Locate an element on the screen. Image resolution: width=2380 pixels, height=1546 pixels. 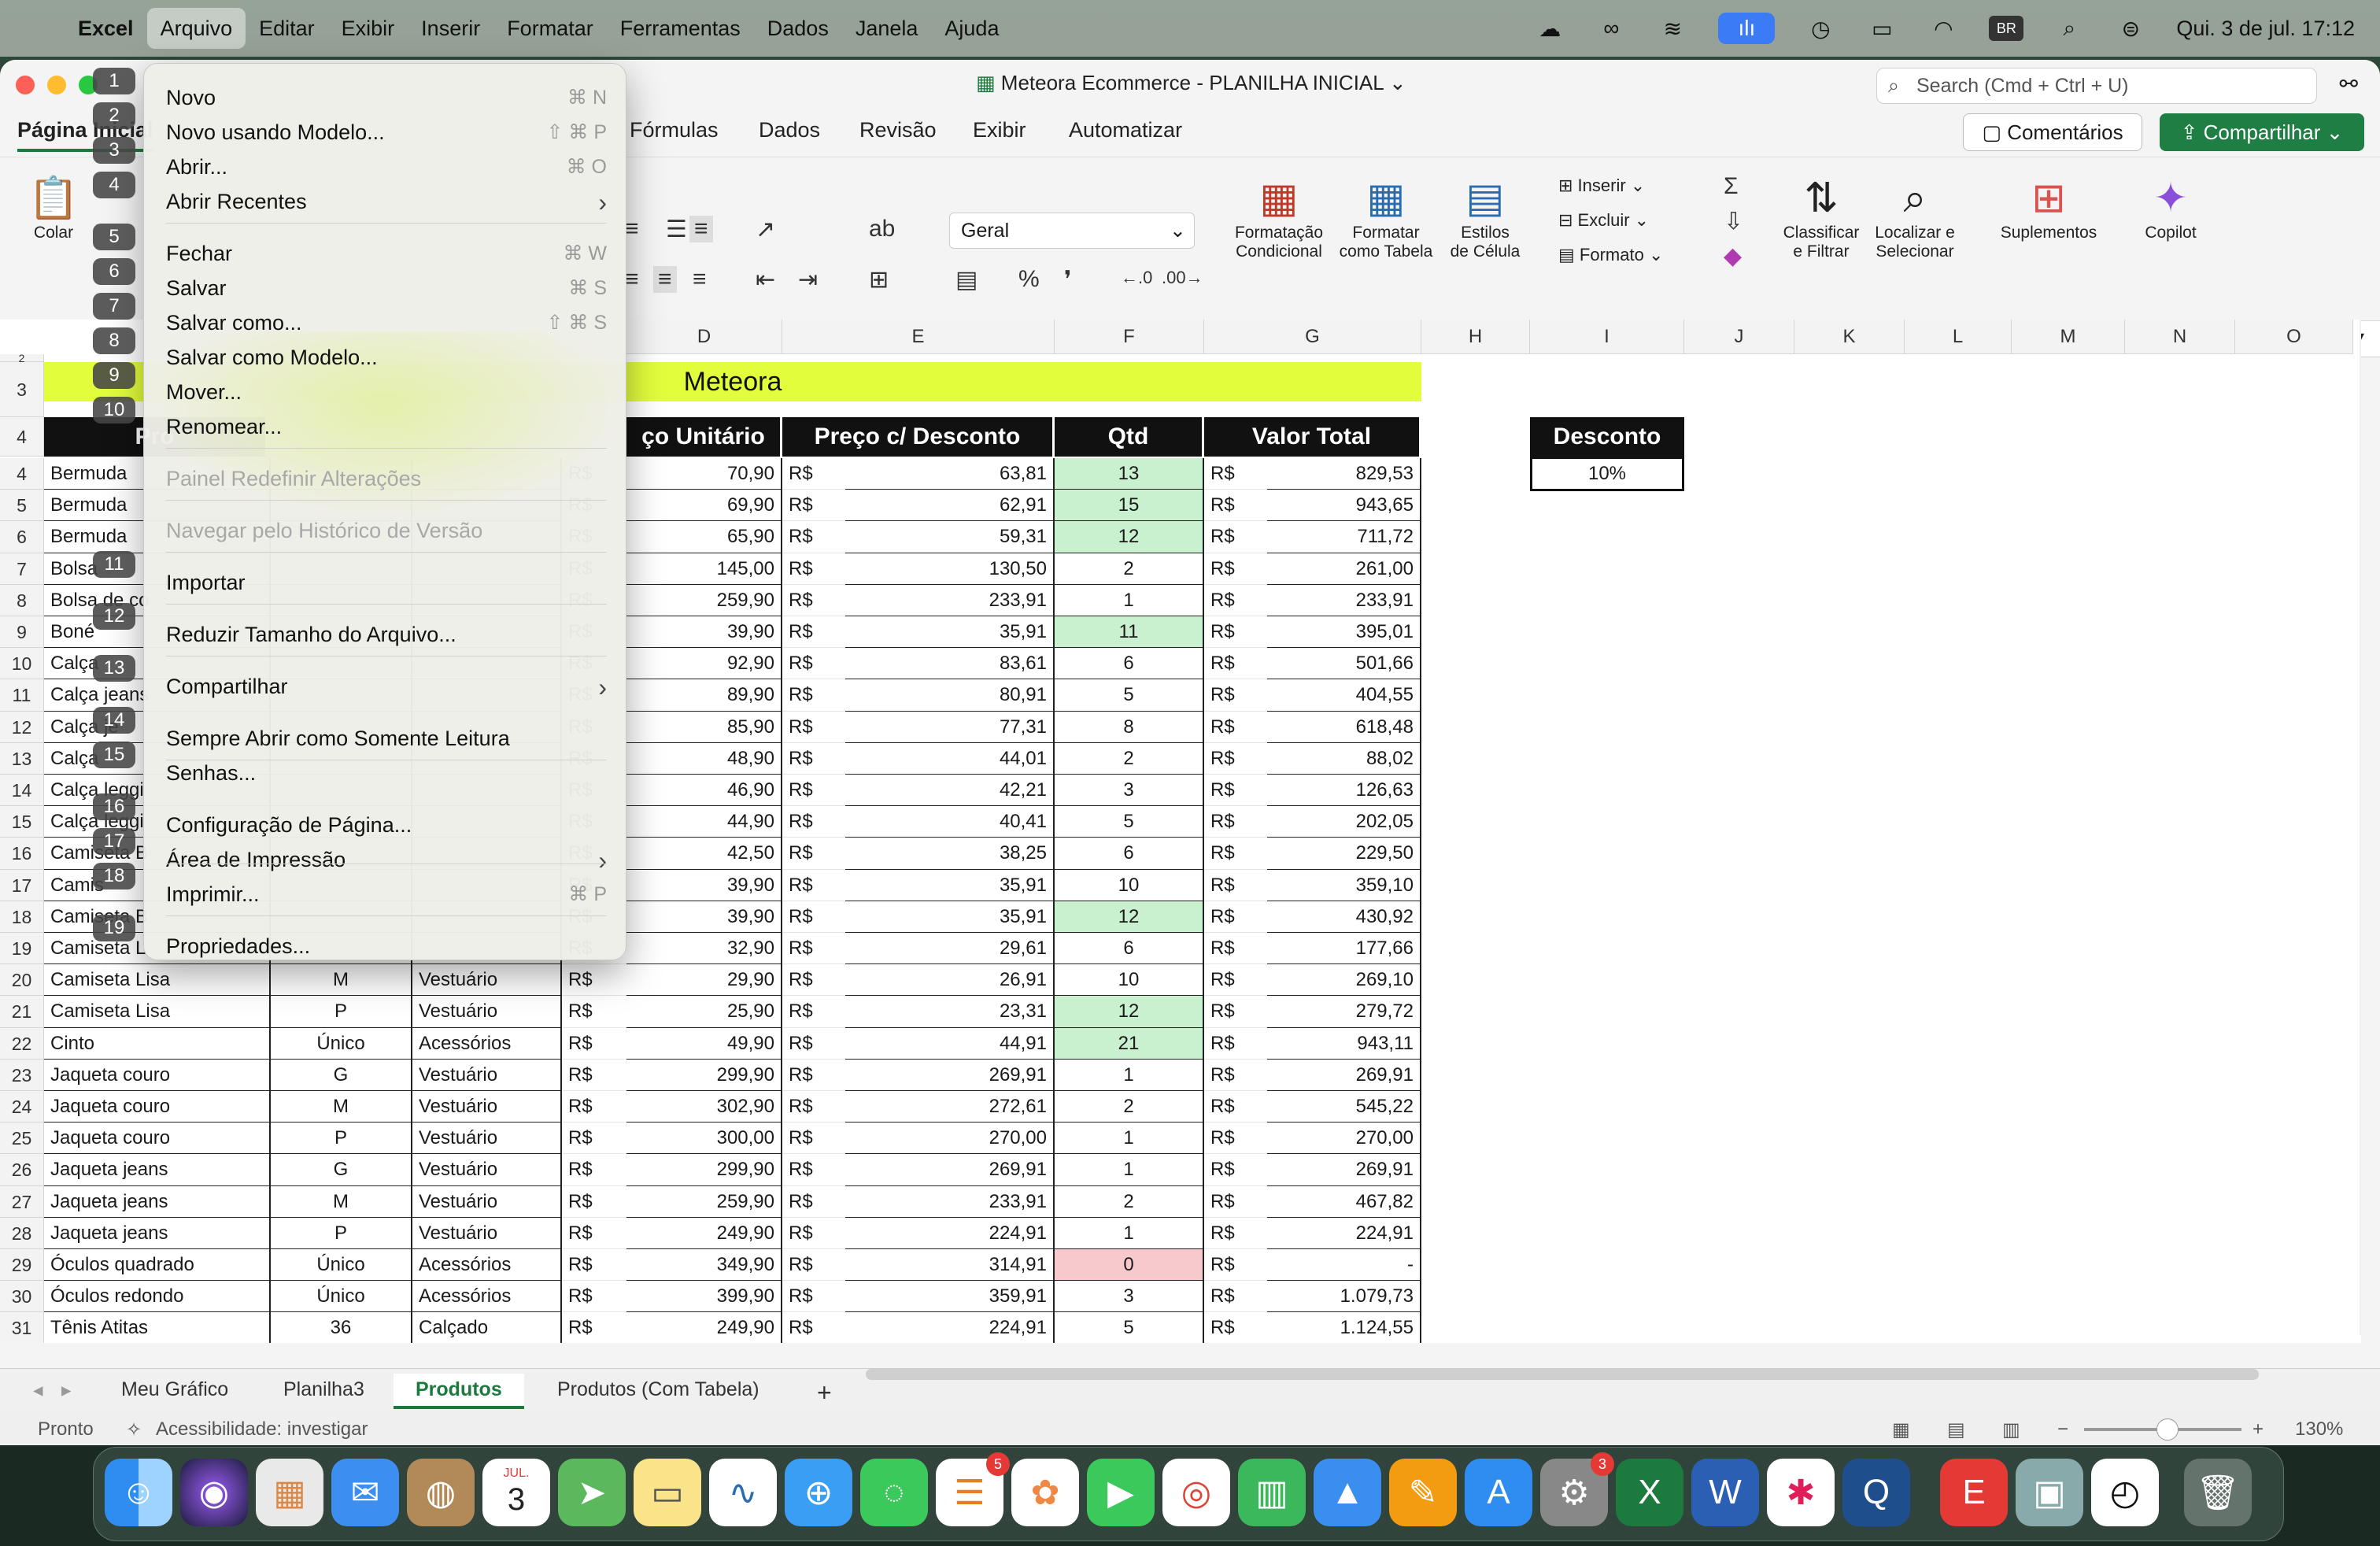
paste-button: 📋 Colar is located at coordinates (53, 208).